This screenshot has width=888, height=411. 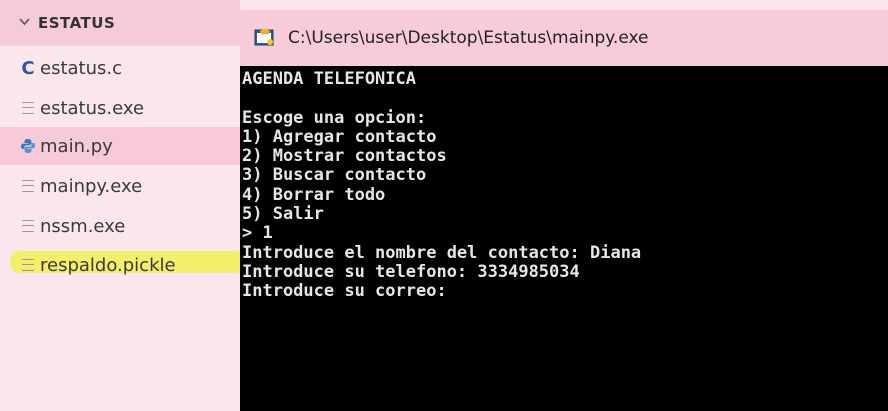 I want to click on file-label: estatus.c, so click(x=81, y=68).